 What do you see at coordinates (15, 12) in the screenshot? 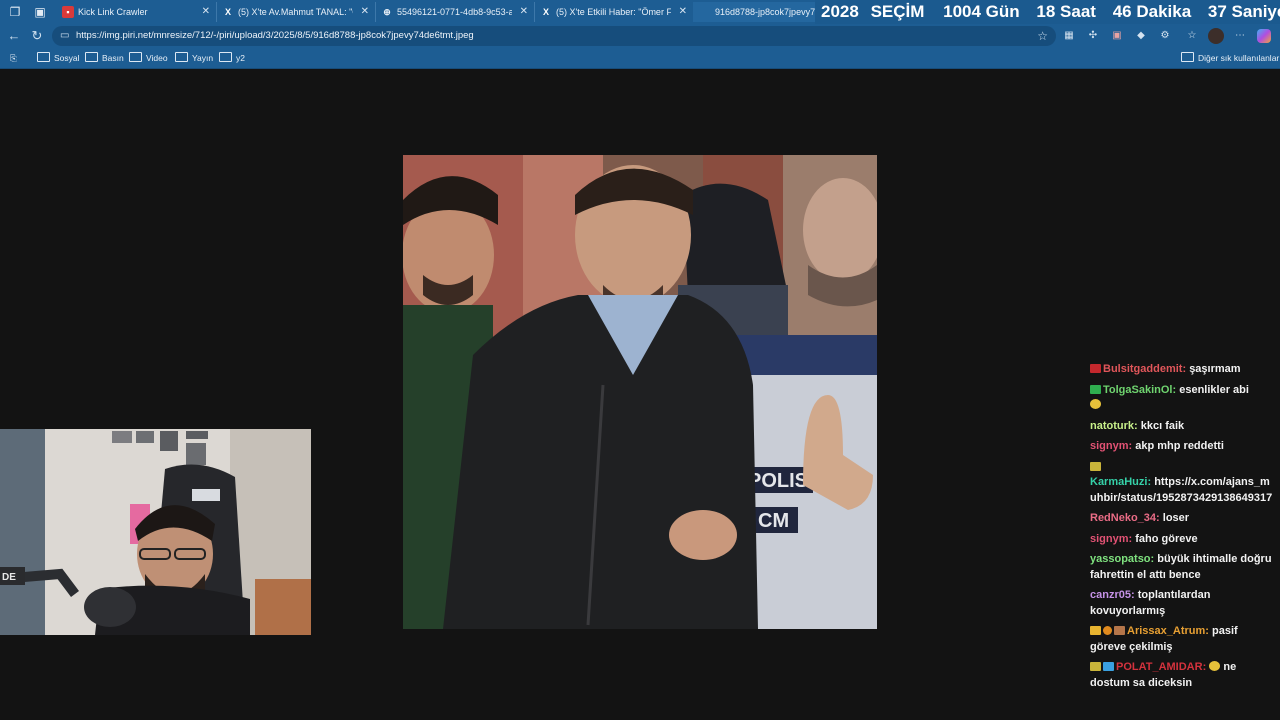
I see `workspaces-icon: ❐` at bounding box center [15, 12].